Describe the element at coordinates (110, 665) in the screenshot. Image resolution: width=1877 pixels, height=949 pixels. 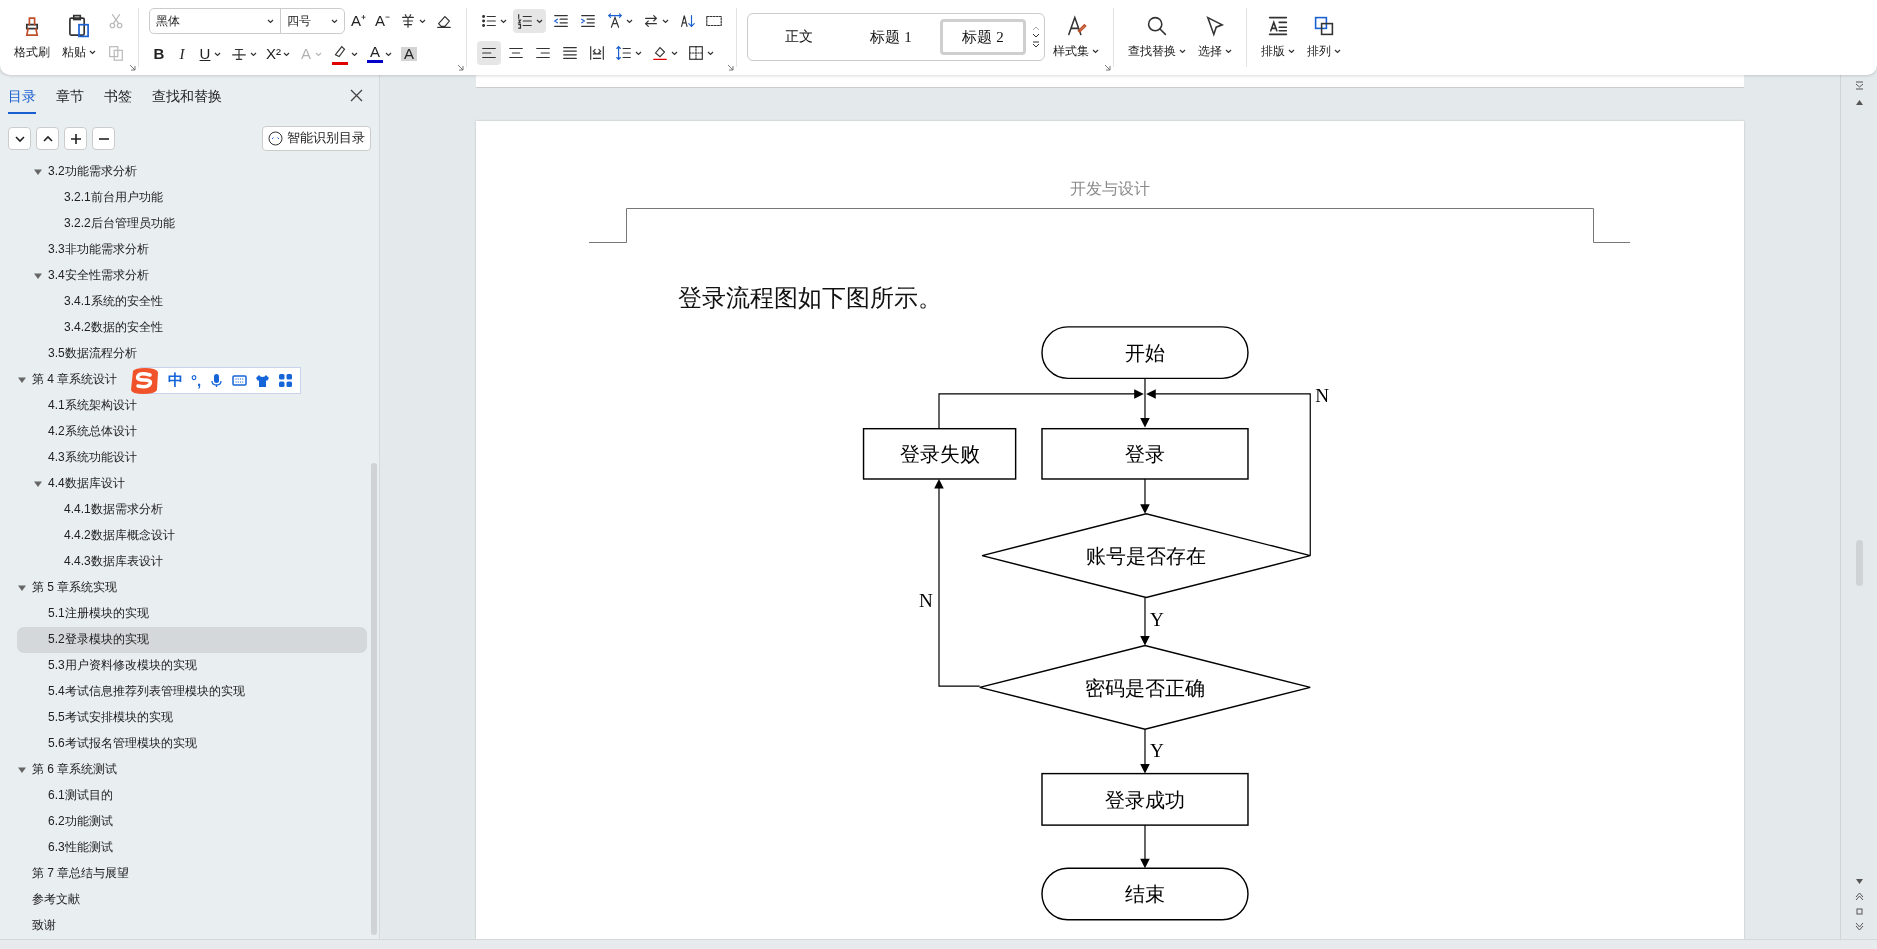
I see `toc-item: 5.3用户资料修改模块的实现` at that location.